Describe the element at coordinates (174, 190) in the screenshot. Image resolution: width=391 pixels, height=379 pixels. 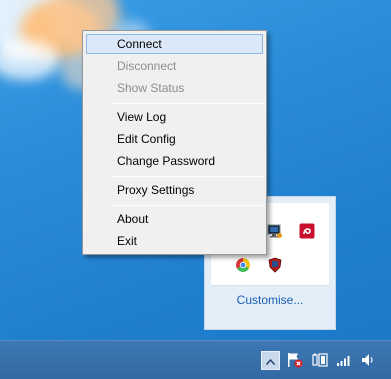
I see `menu-item-proxy-settings: Proxy Settings` at that location.